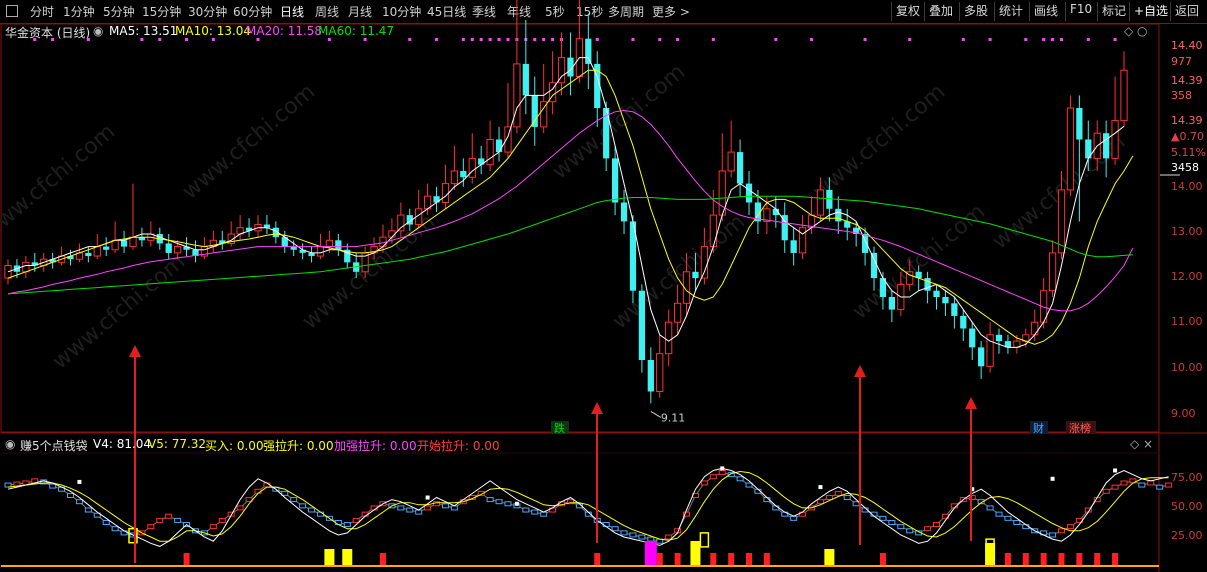 This screenshot has height=572, width=1207. What do you see at coordinates (1081, 9) in the screenshot?
I see `toolbar-button-5: F10` at bounding box center [1081, 9].